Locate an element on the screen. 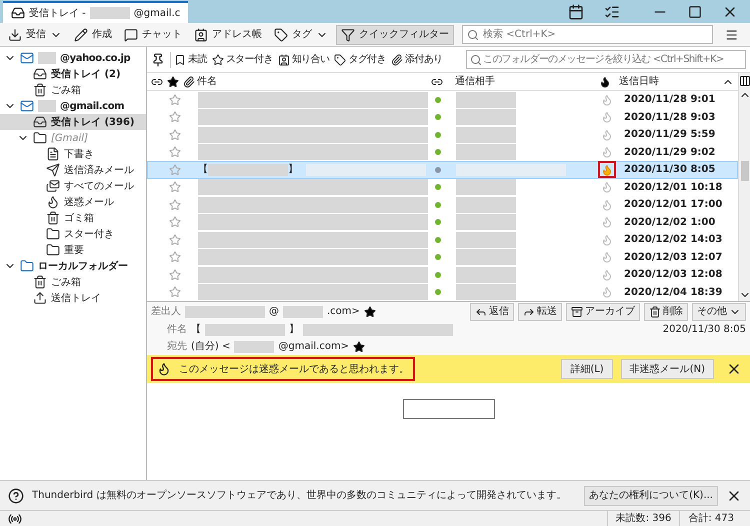  filter-field: このフォルダーのメッセージを絞り込む <Ctrl+Shift+K> is located at coordinates (606, 59).